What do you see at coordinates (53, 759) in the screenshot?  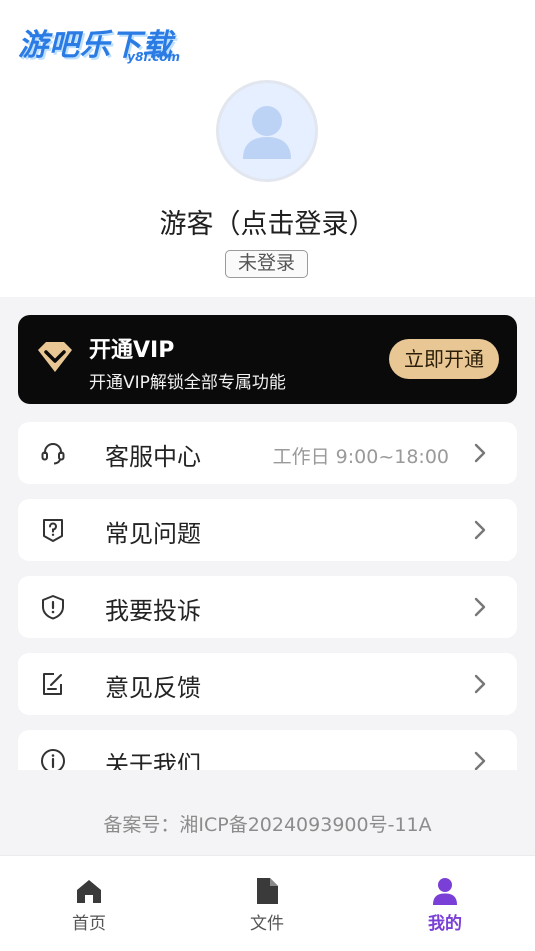 I see `info-icon` at bounding box center [53, 759].